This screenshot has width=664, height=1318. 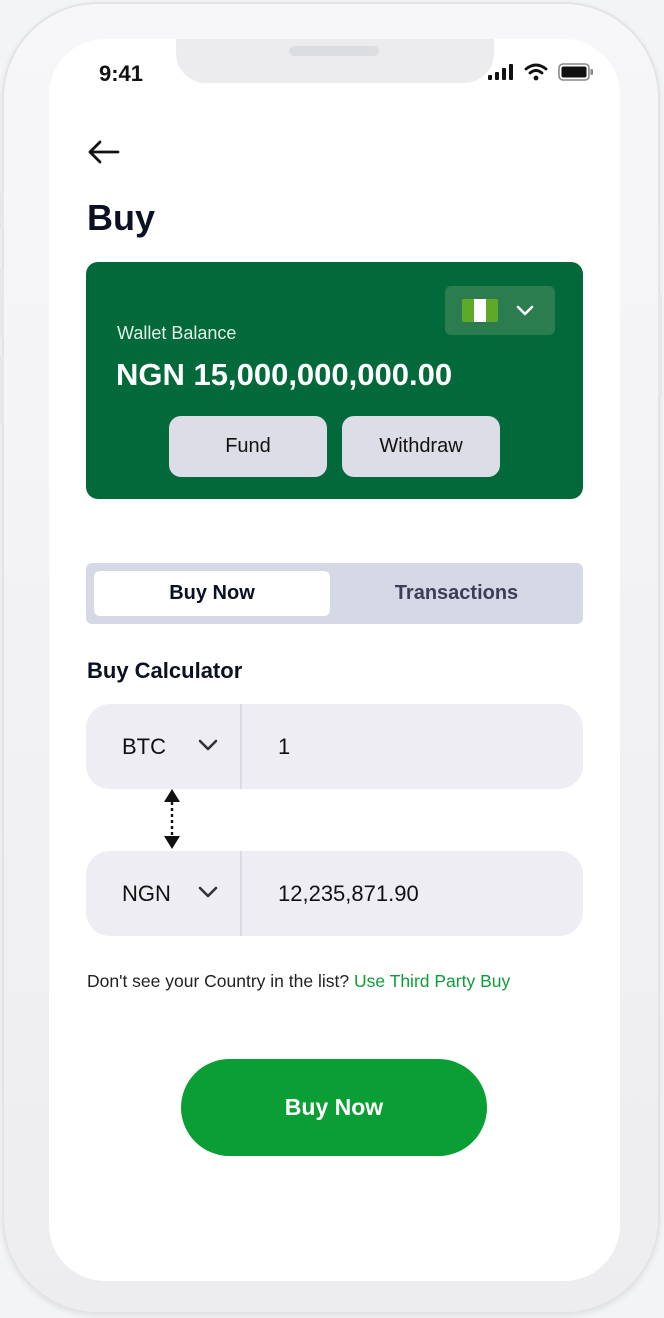 I want to click on signal-icon, so click(x=500, y=72).